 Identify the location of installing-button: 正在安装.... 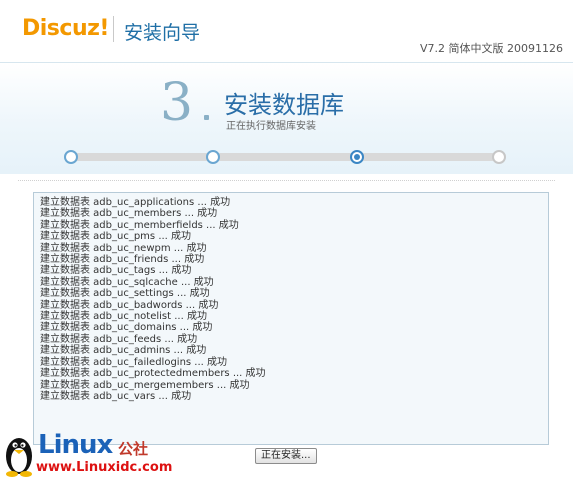
(286, 456).